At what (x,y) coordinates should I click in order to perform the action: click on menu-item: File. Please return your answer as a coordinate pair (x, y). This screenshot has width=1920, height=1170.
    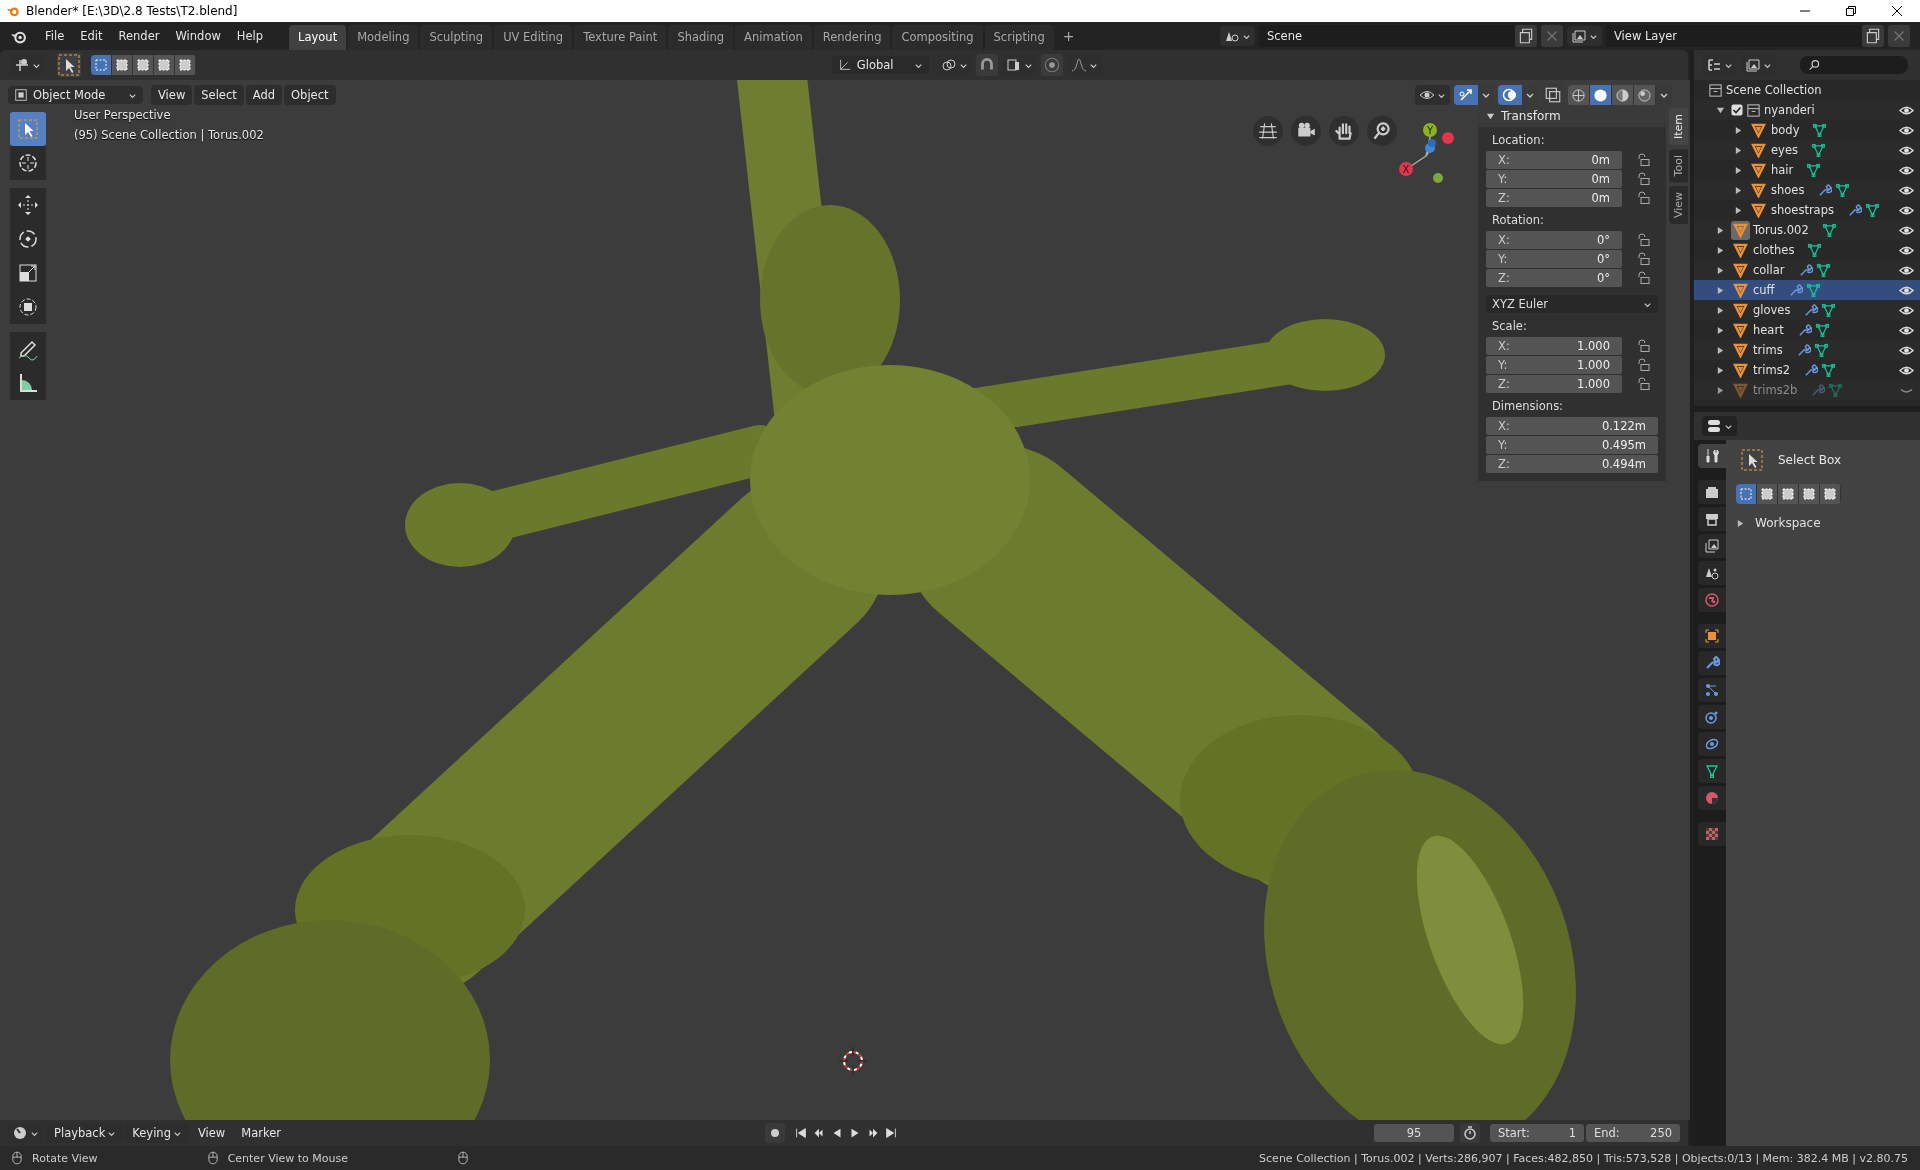
    Looking at the image, I should click on (55, 36).